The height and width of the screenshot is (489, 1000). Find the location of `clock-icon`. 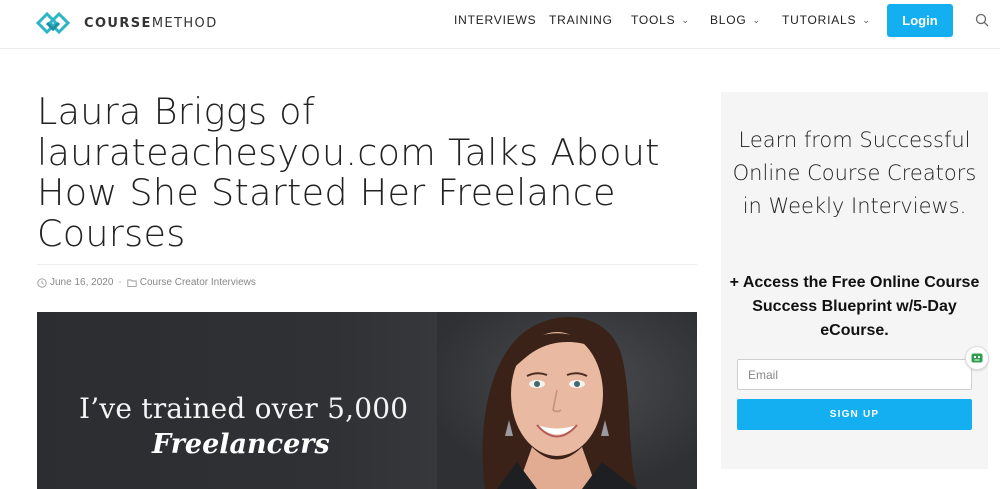

clock-icon is located at coordinates (42, 282).